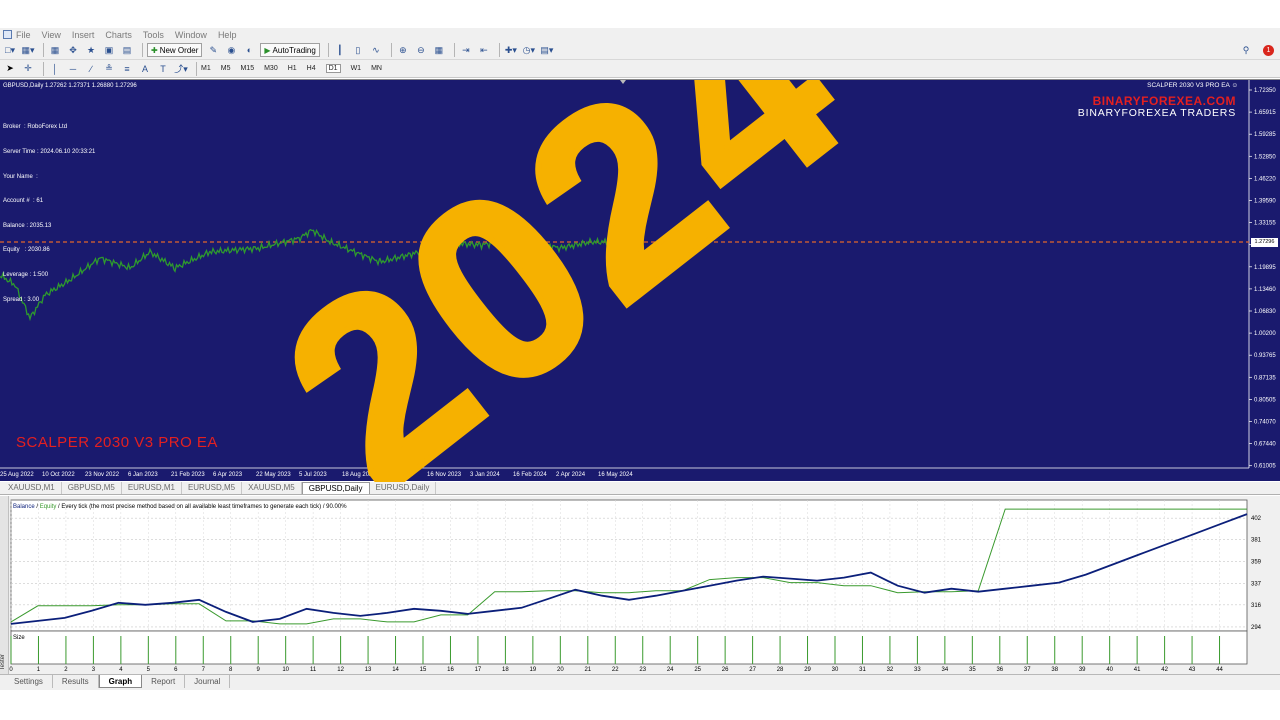 The image size is (1280, 720). Describe the element at coordinates (26, 250) in the screenshot. I see `info-equity: Equity : 2030.86` at that location.